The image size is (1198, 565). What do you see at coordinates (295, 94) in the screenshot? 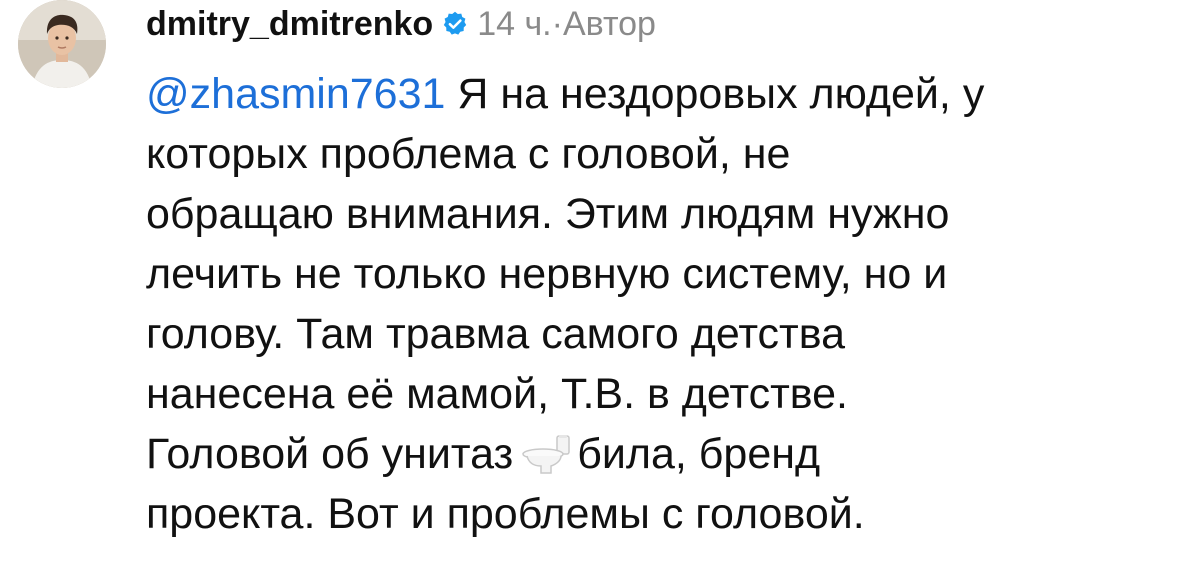
I see `mention-link: @zhasmin7631` at bounding box center [295, 94].